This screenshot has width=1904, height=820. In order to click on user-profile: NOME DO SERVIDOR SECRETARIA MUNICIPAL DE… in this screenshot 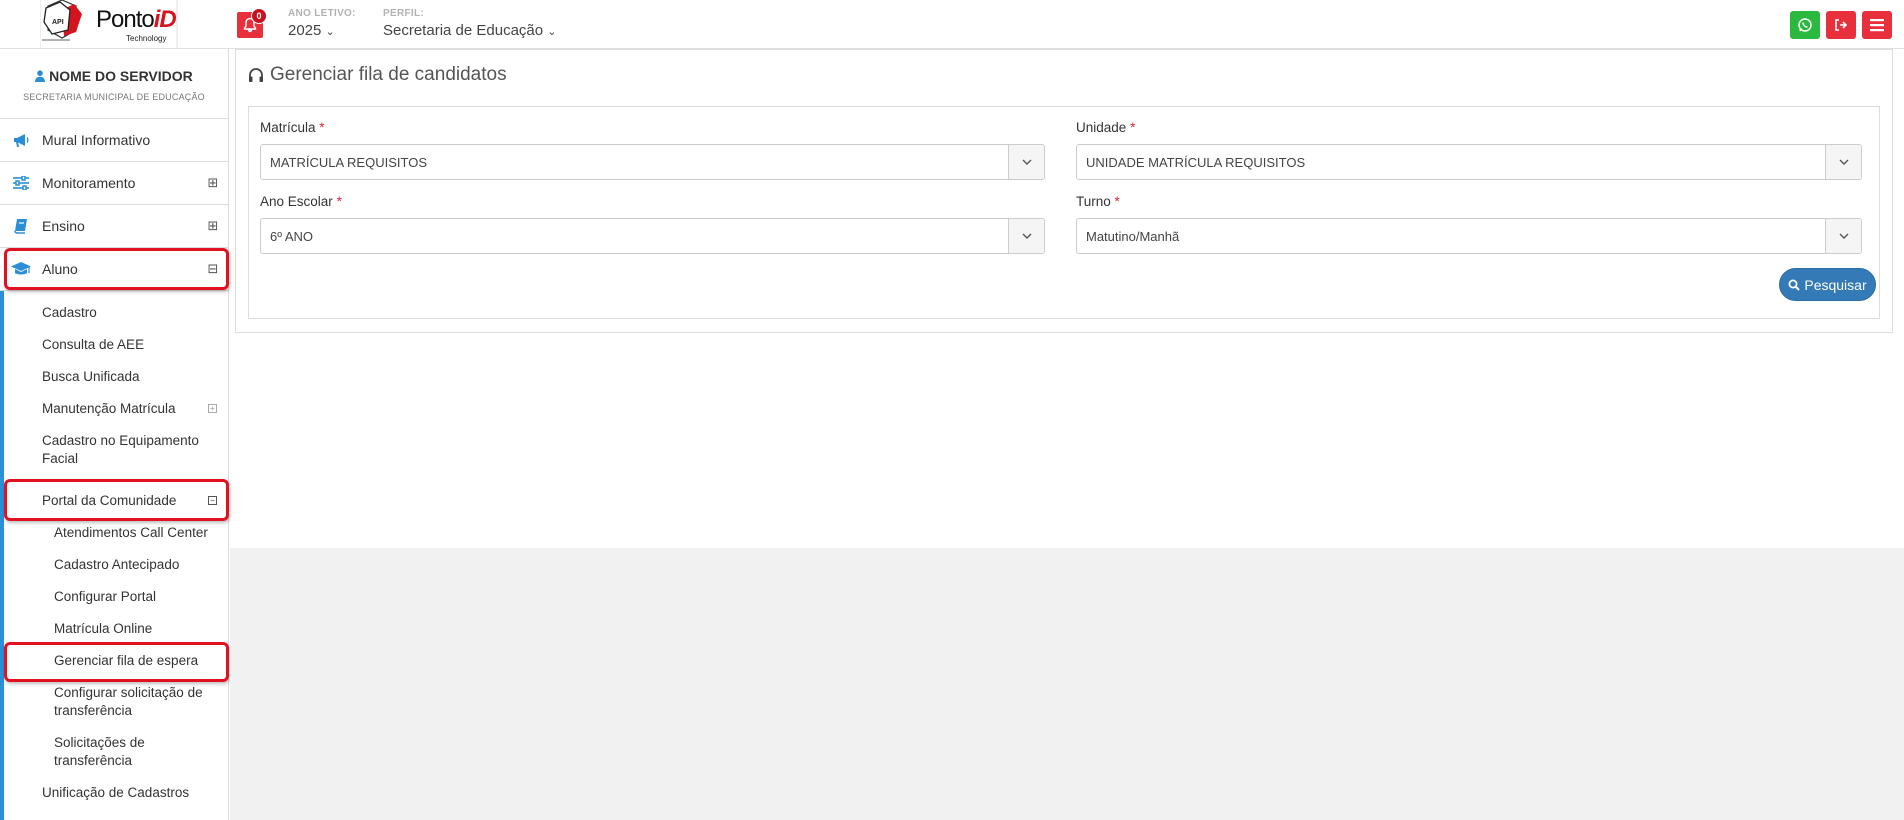, I will do `click(114, 84)`.